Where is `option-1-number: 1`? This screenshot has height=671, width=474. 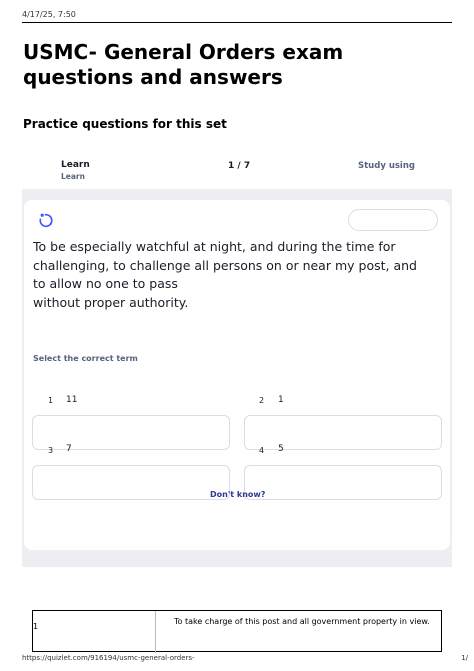 option-1-number: 1 is located at coordinates (51, 400).